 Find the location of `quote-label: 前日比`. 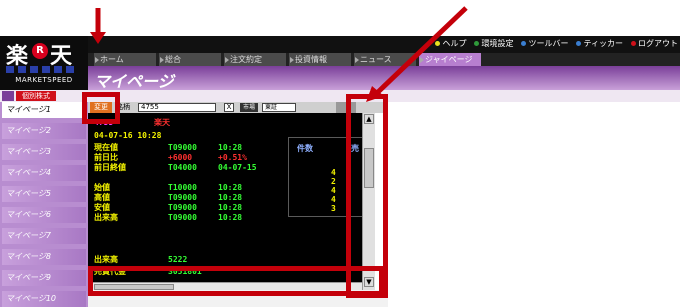

quote-label: 前日比 is located at coordinates (106, 157).